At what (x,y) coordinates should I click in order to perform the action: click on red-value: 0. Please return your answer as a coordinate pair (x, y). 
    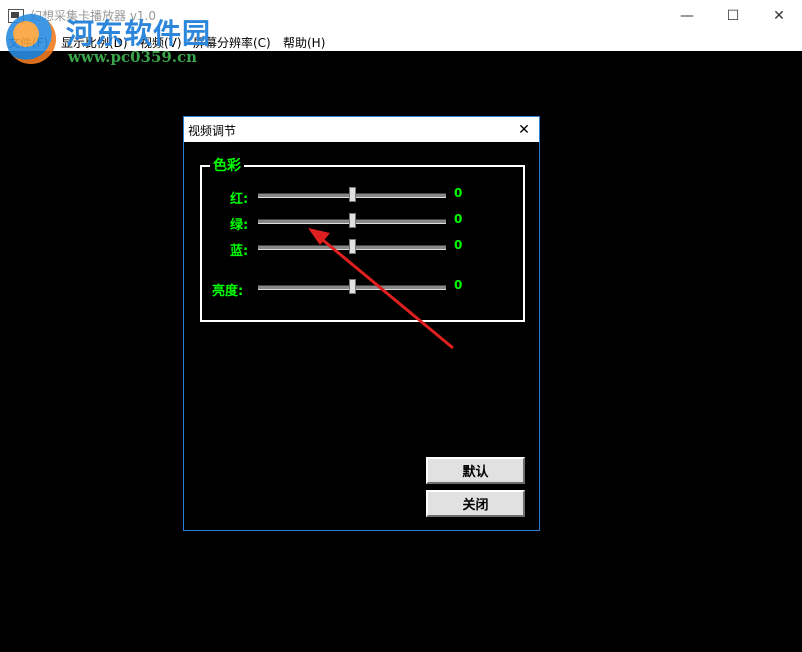
    Looking at the image, I should click on (458, 193).